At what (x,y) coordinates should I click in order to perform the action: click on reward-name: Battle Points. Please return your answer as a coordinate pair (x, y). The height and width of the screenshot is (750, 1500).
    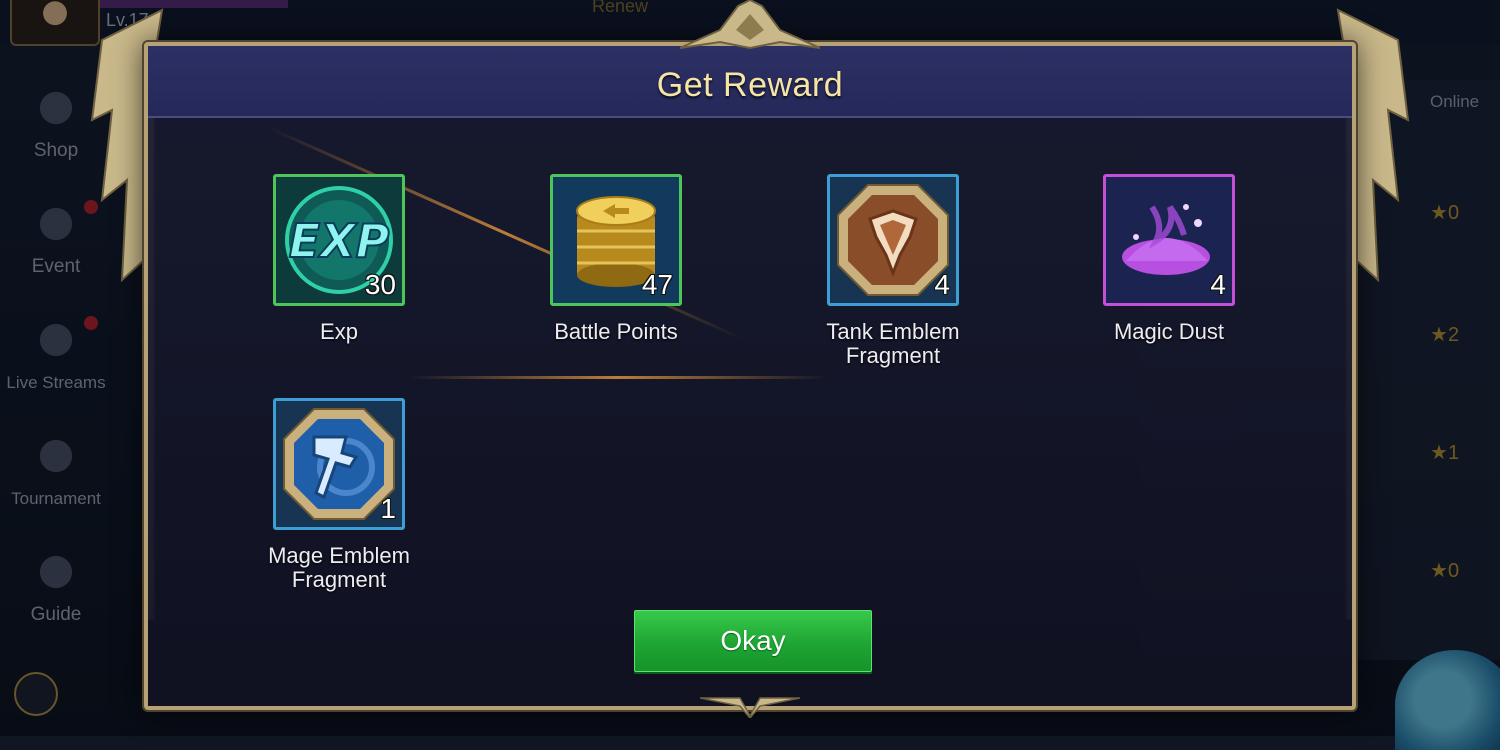
    Looking at the image, I should click on (616, 331).